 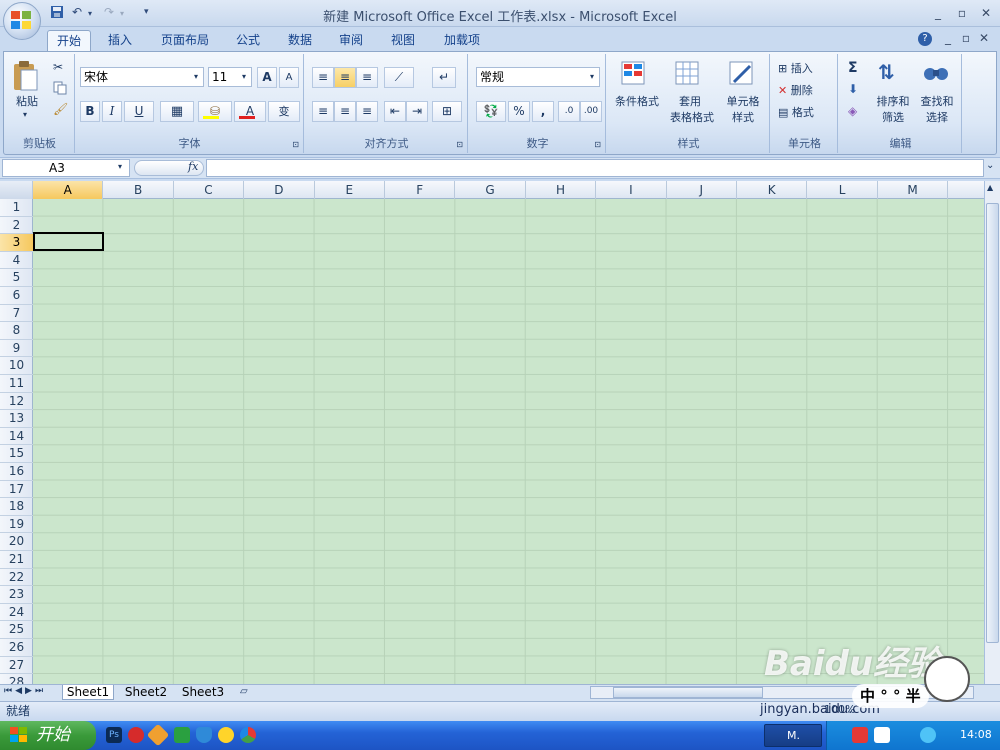 I want to click on chrome-icon, so click(x=248, y=735).